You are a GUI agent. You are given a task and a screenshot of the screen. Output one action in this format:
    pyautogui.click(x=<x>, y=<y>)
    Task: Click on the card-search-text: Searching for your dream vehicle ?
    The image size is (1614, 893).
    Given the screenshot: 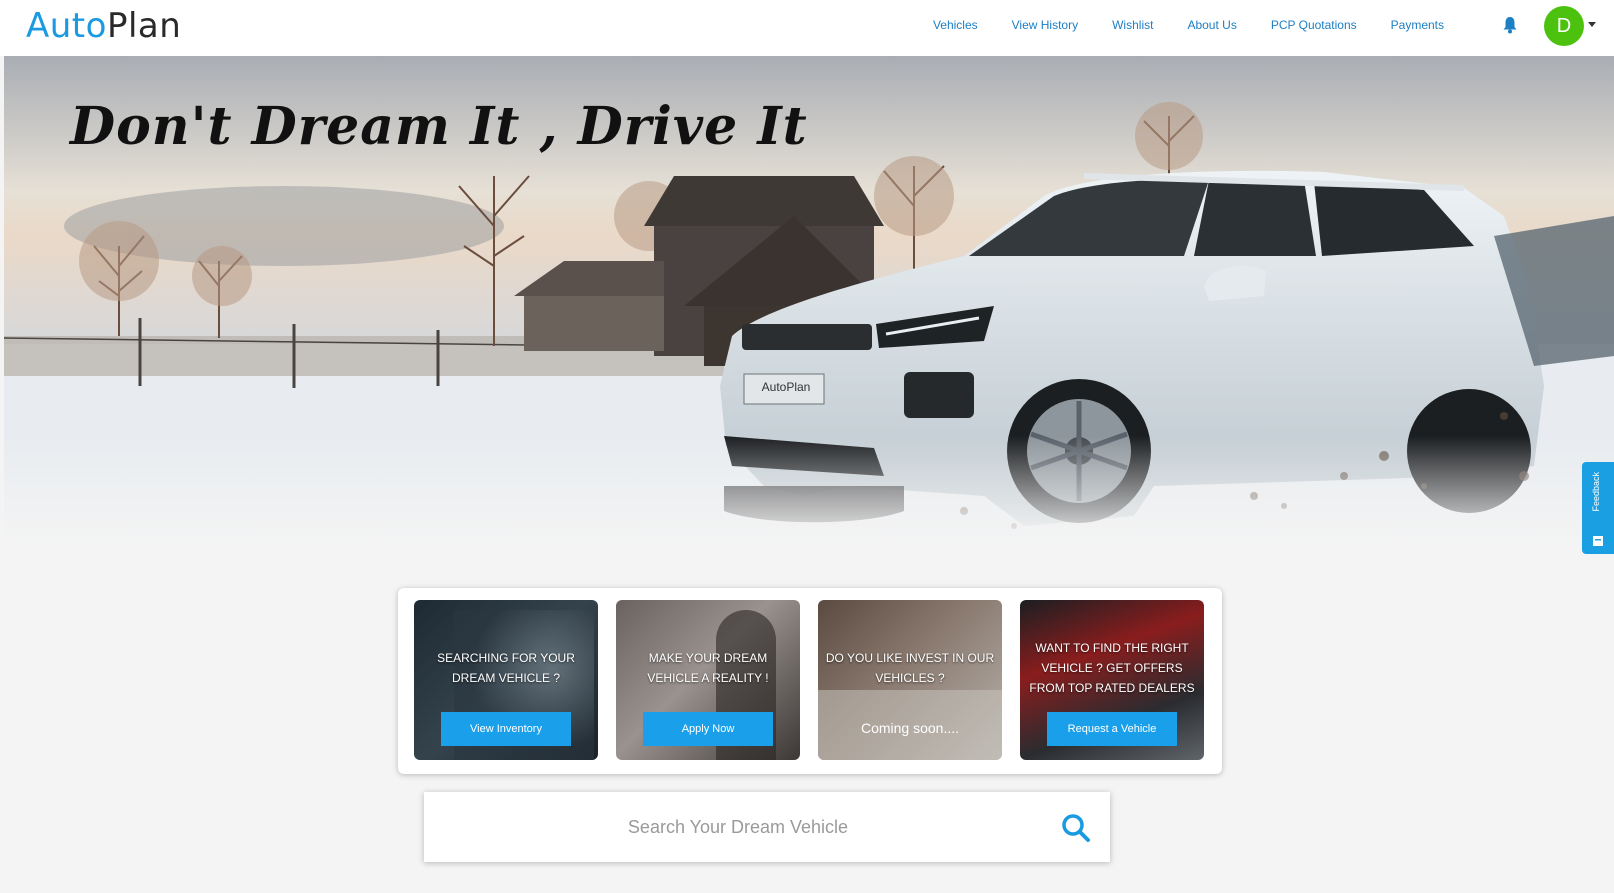 What is the action you would take?
    pyautogui.click(x=506, y=668)
    